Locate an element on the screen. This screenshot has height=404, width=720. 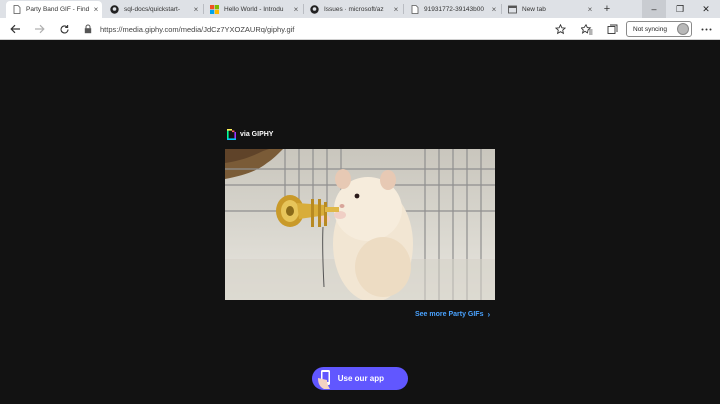
minimize-button: – is located at coordinates (654, 9).